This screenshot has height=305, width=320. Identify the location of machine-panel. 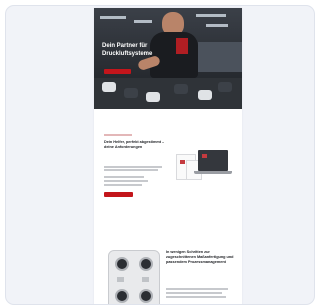
(168, 93).